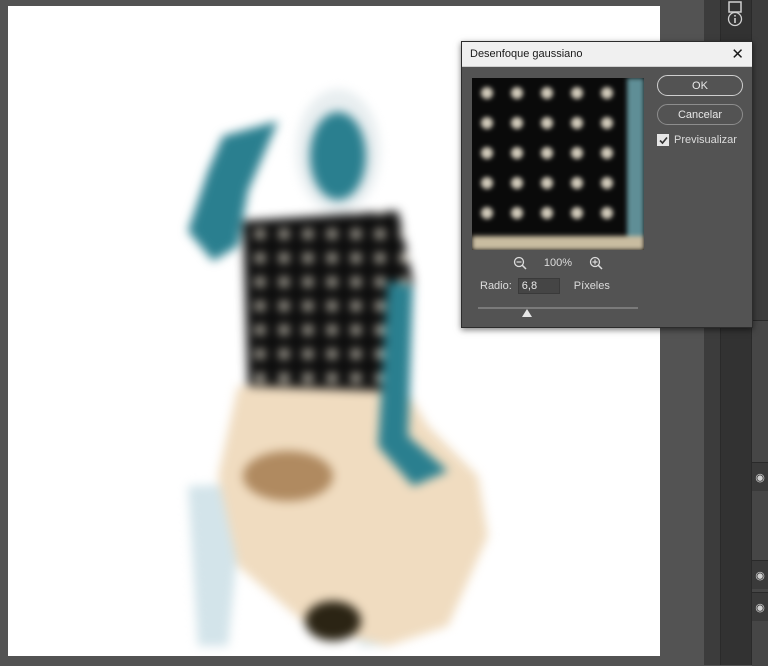 This screenshot has width=768, height=666. Describe the element at coordinates (558, 313) in the screenshot. I see `radius-slider` at that location.